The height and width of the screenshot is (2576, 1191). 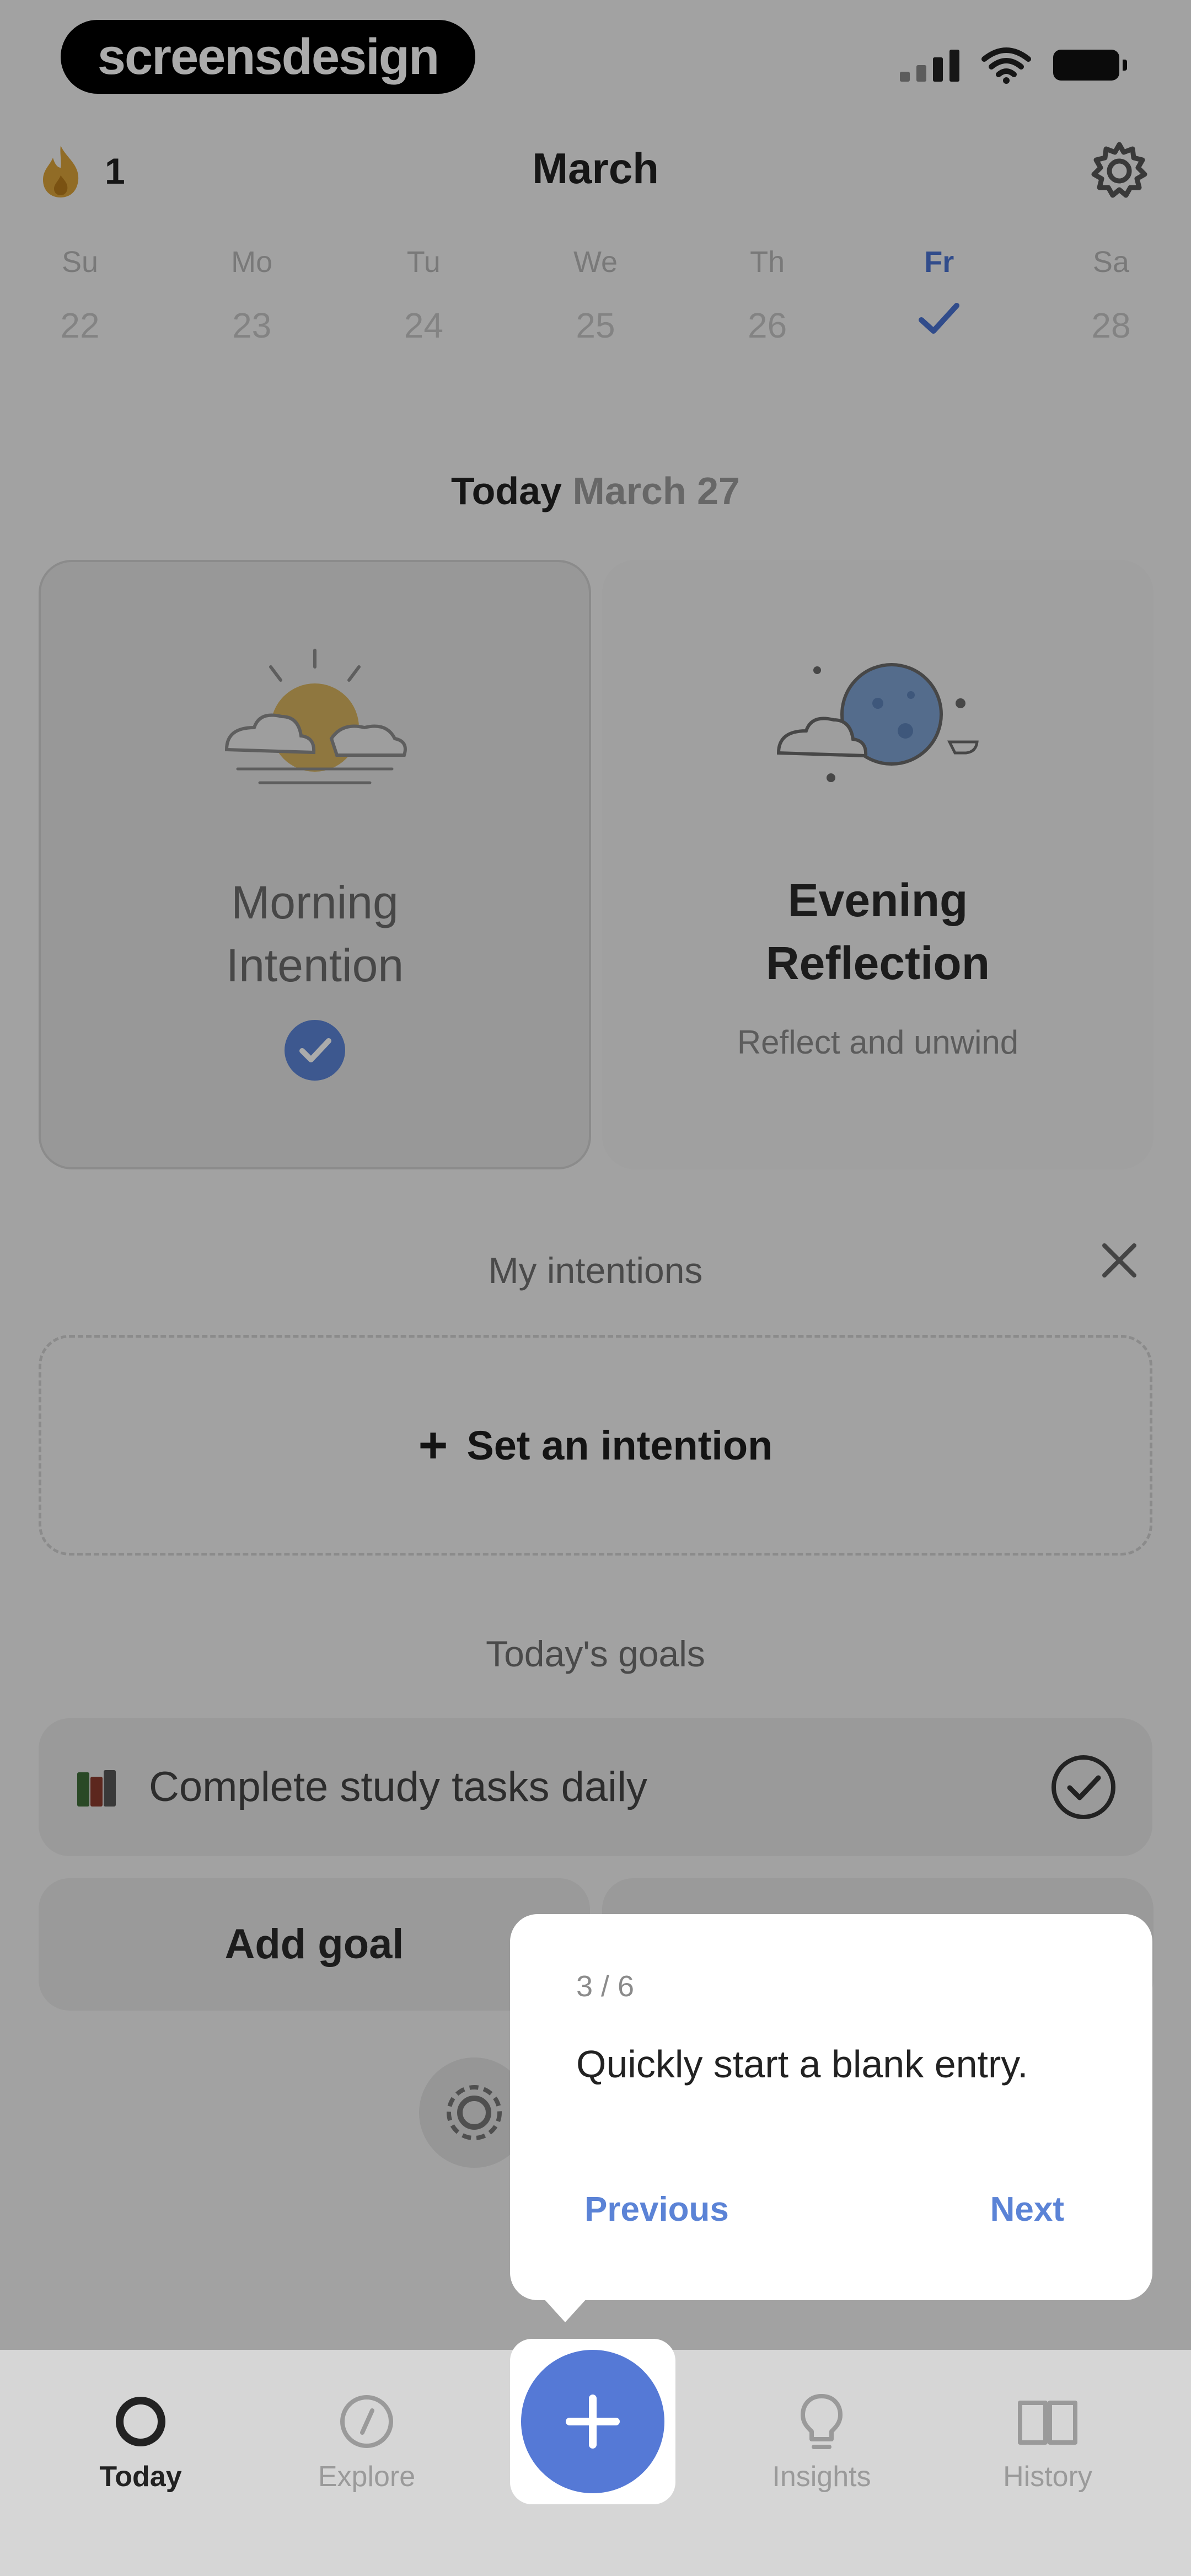 What do you see at coordinates (1027, 2209) in the screenshot?
I see `tooltip-next-button: Next` at bounding box center [1027, 2209].